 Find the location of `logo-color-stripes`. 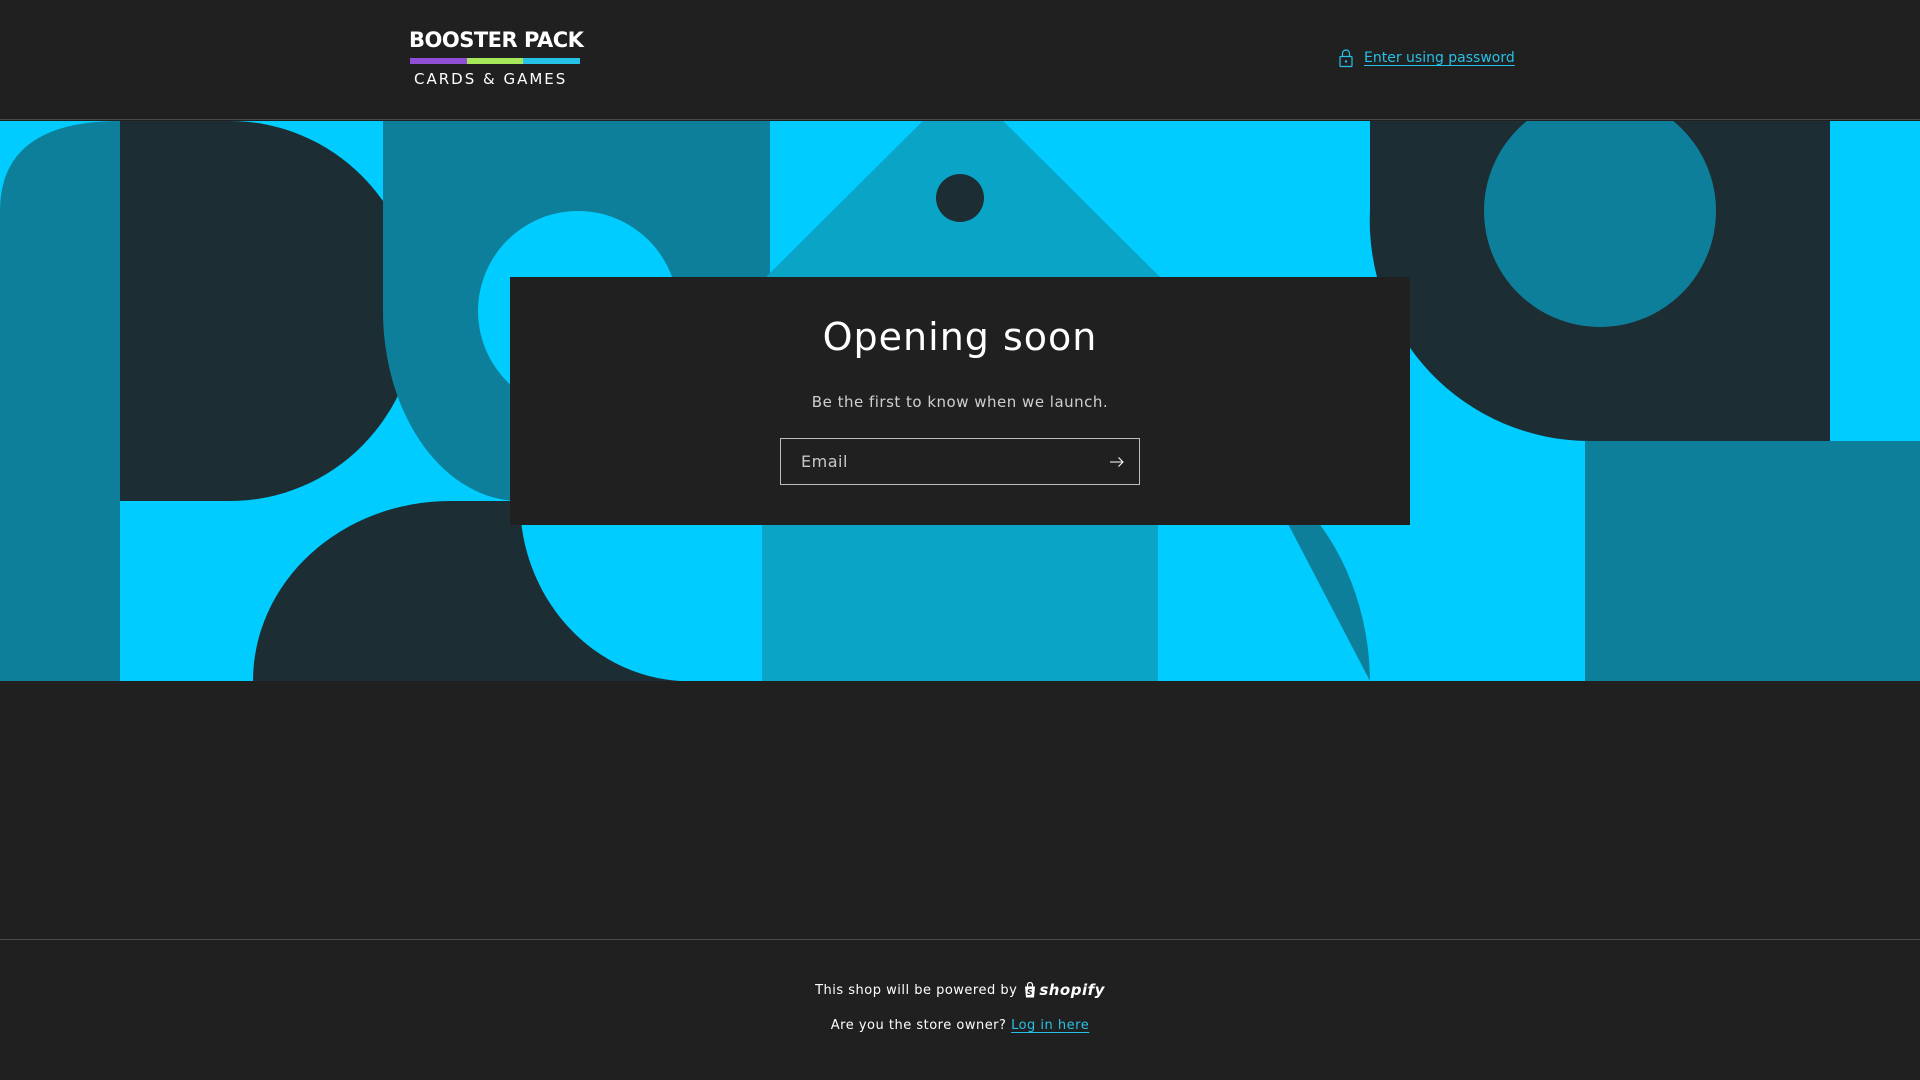

logo-color-stripes is located at coordinates (495, 61).